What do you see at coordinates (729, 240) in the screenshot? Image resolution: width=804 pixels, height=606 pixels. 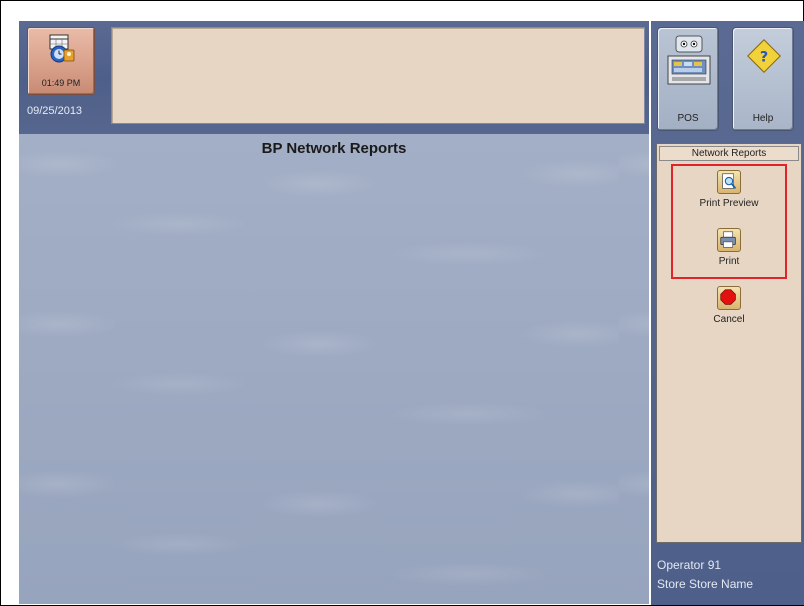 I see `printer-icon` at bounding box center [729, 240].